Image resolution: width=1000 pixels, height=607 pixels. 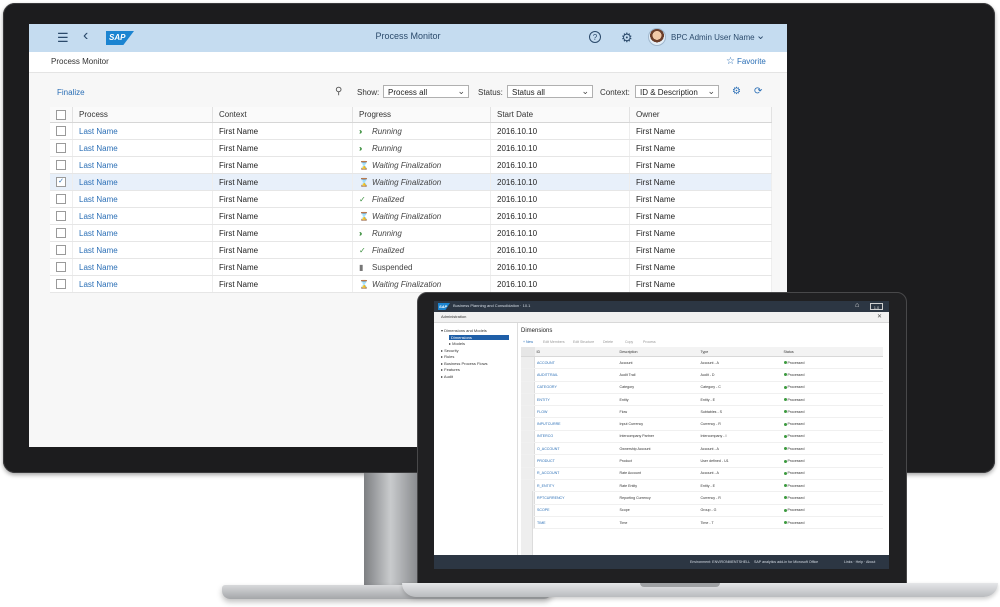 I want to click on select-all-checkbox, so click(x=61, y=115).